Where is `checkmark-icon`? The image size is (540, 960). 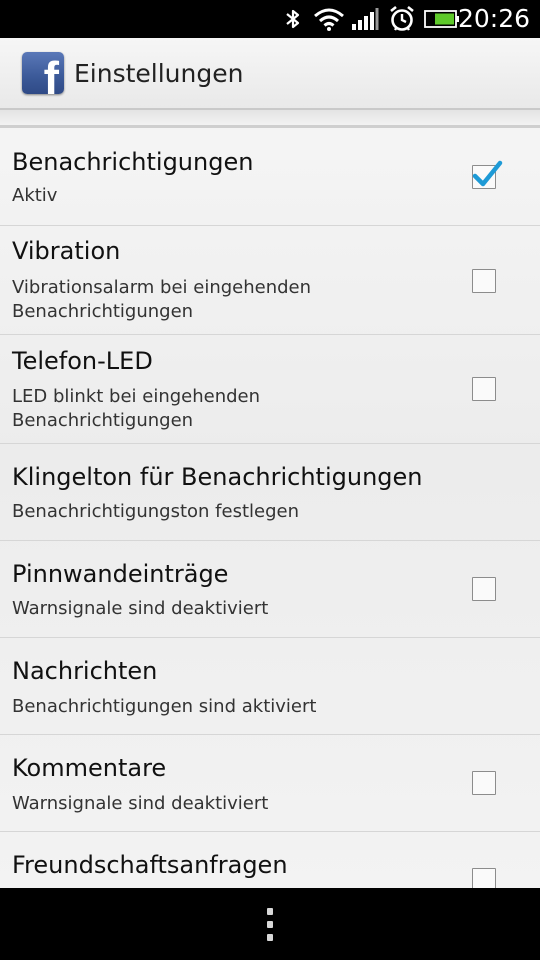 checkmark-icon is located at coordinates (487, 173).